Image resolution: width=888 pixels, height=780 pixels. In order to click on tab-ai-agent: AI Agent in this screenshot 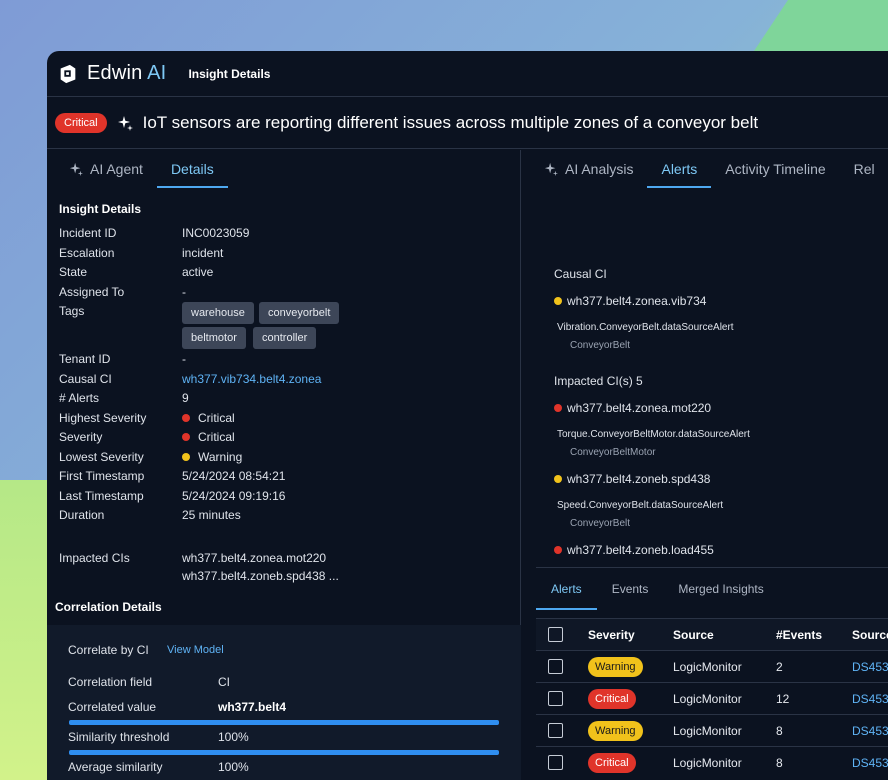, I will do `click(106, 169)`.